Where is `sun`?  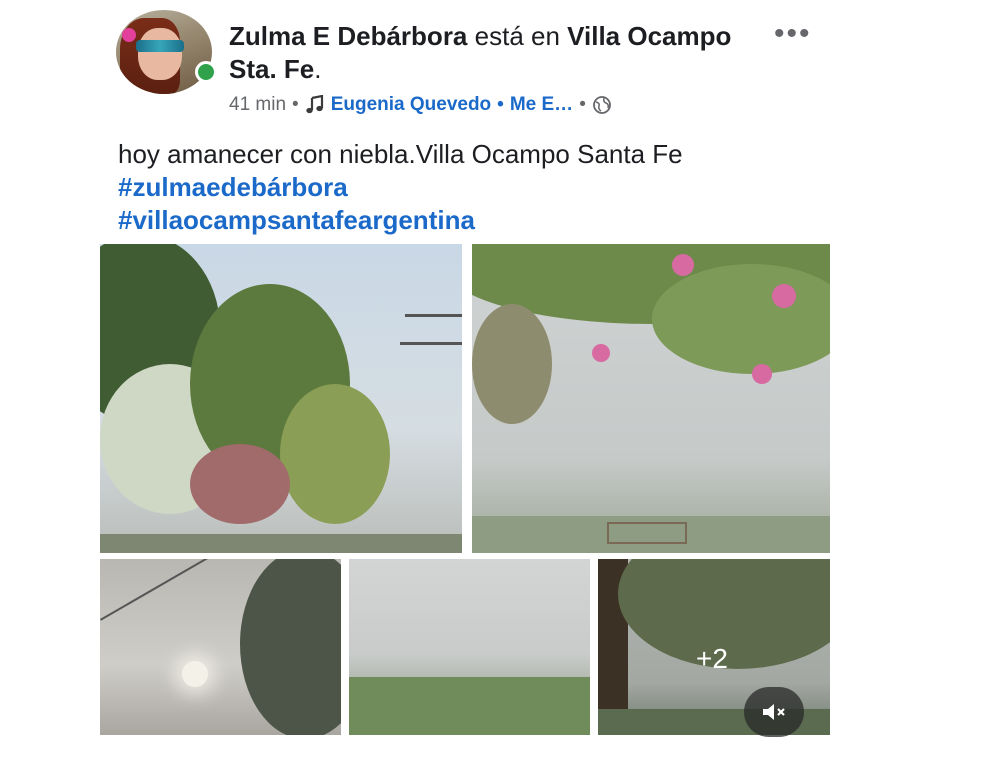
sun is located at coordinates (195, 674).